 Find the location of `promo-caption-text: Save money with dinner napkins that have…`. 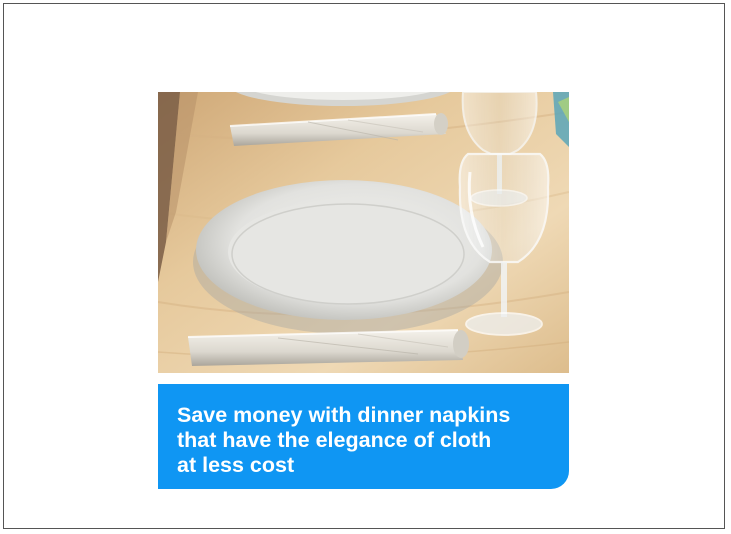

promo-caption-text: Save money with dinner napkins that have… is located at coordinates (344, 440).